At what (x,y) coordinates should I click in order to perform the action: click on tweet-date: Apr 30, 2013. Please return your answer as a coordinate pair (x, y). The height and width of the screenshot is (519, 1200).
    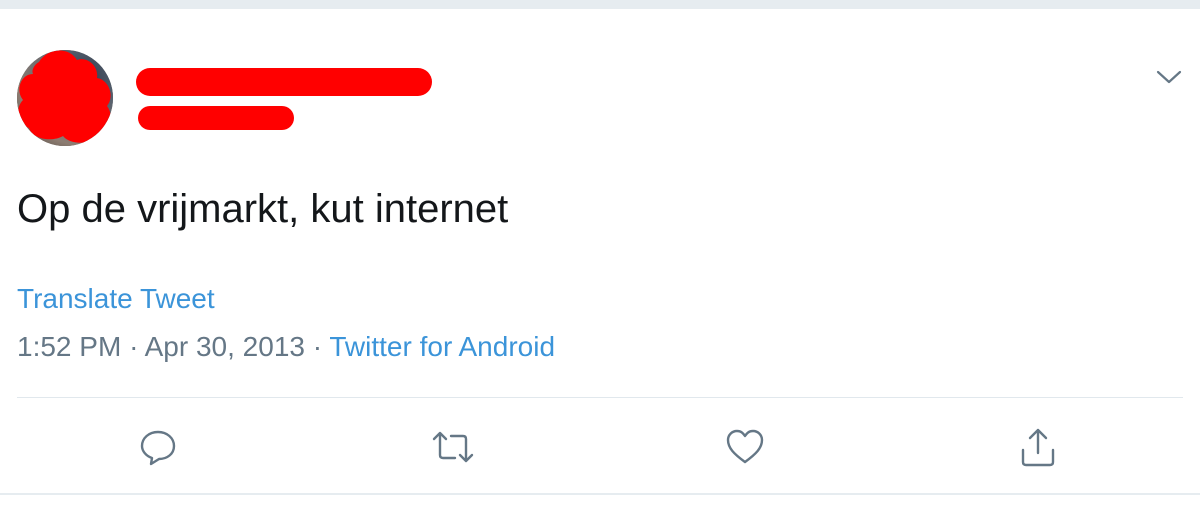
    Looking at the image, I should click on (225, 346).